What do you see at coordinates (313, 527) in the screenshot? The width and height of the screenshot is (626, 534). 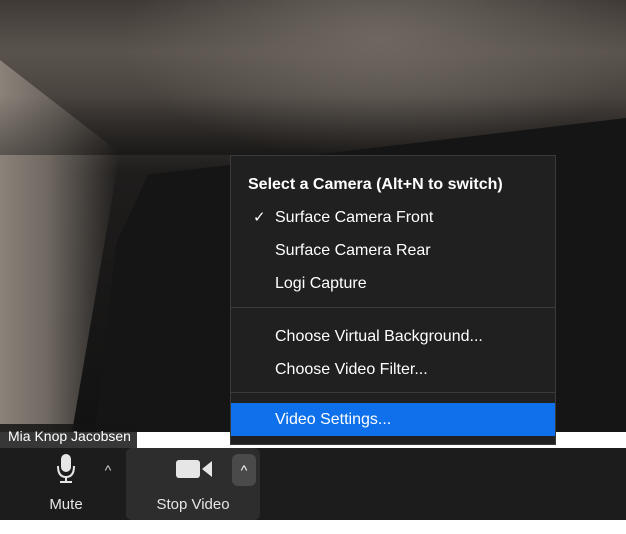 I see `window-bottom-strip` at bounding box center [313, 527].